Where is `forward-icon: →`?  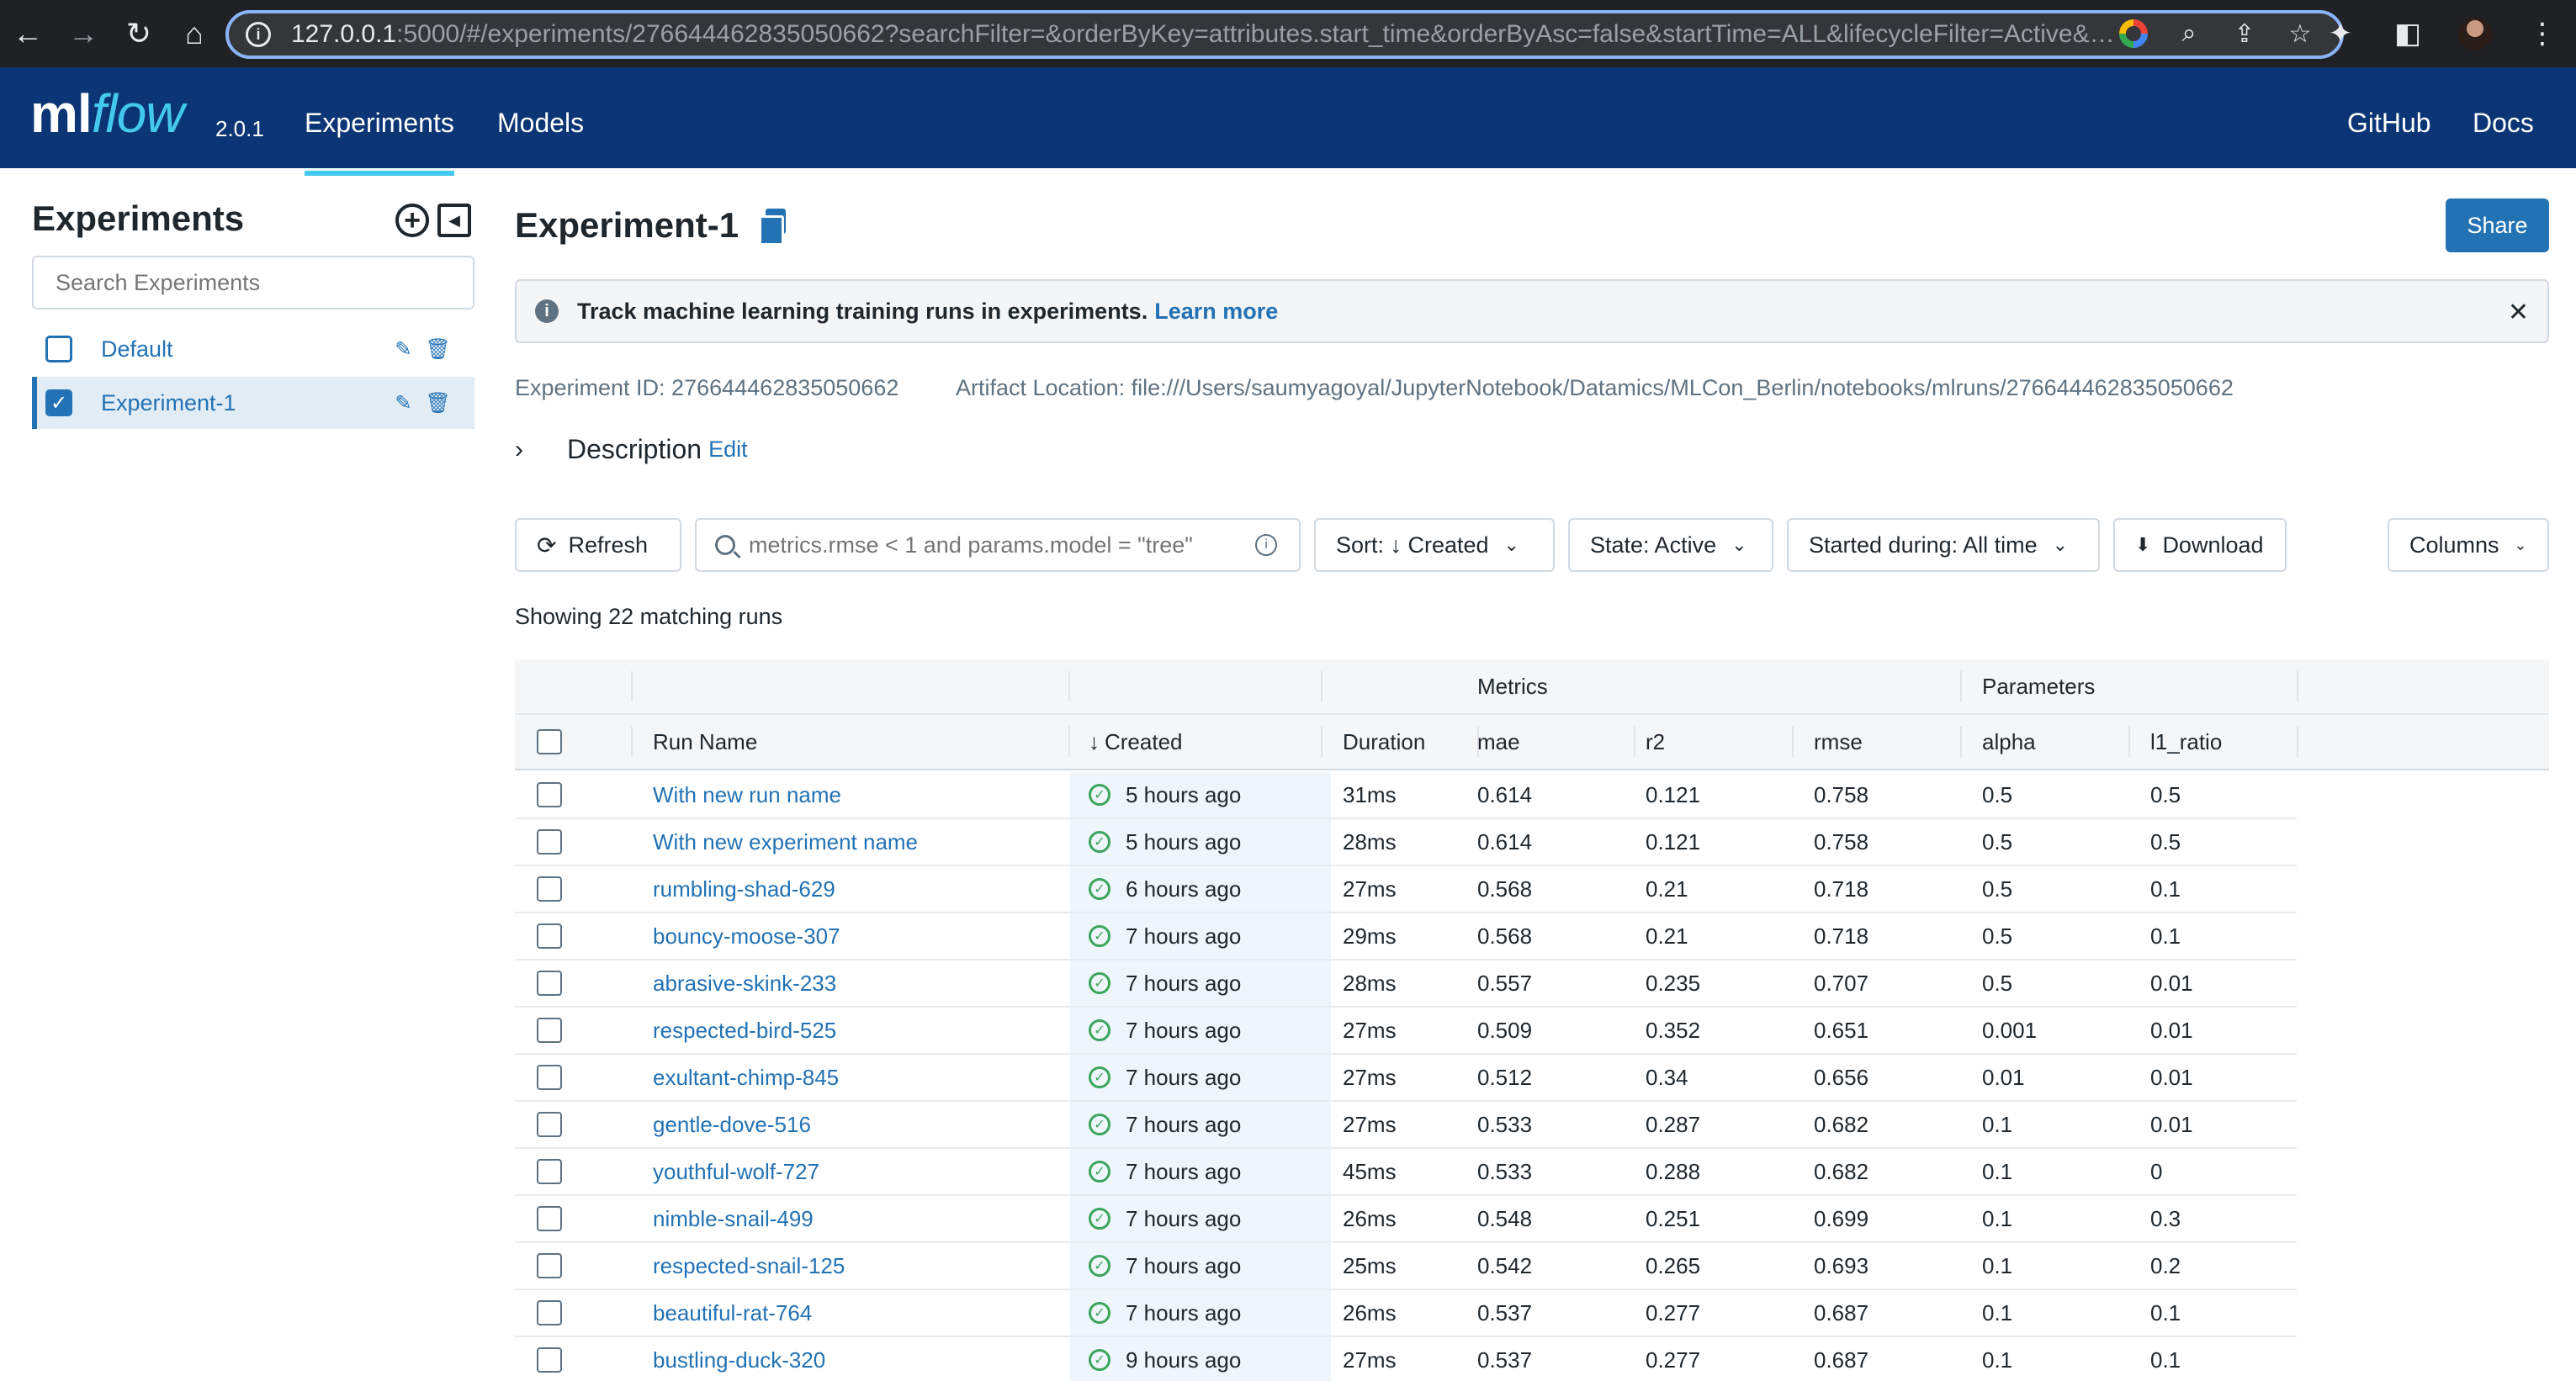 forward-icon: → is located at coordinates (83, 33).